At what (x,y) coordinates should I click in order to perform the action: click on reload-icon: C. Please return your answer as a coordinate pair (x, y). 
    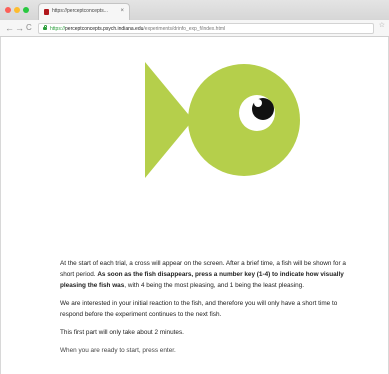
    Looking at the image, I should click on (29, 28).